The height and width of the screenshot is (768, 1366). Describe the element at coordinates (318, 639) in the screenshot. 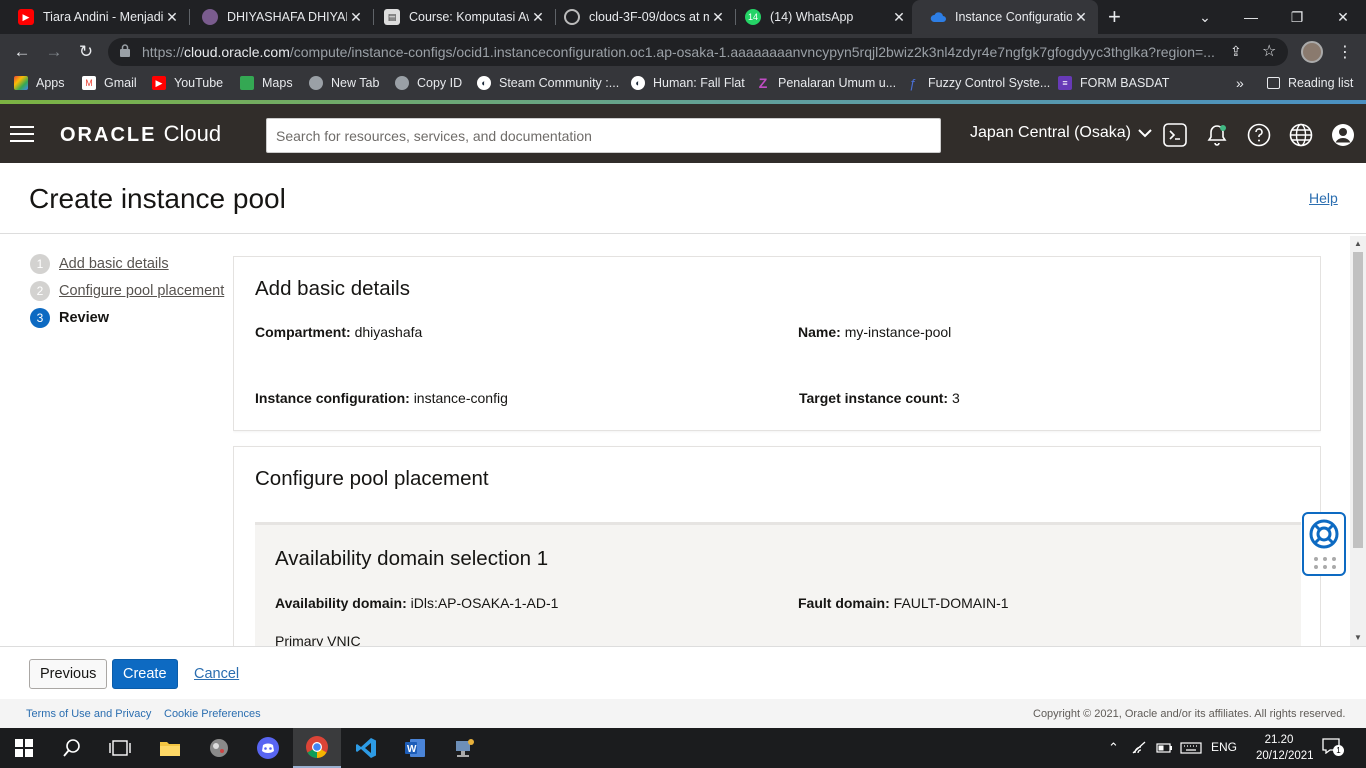

I see `primary-vnic-label: Primary VNIC` at that location.